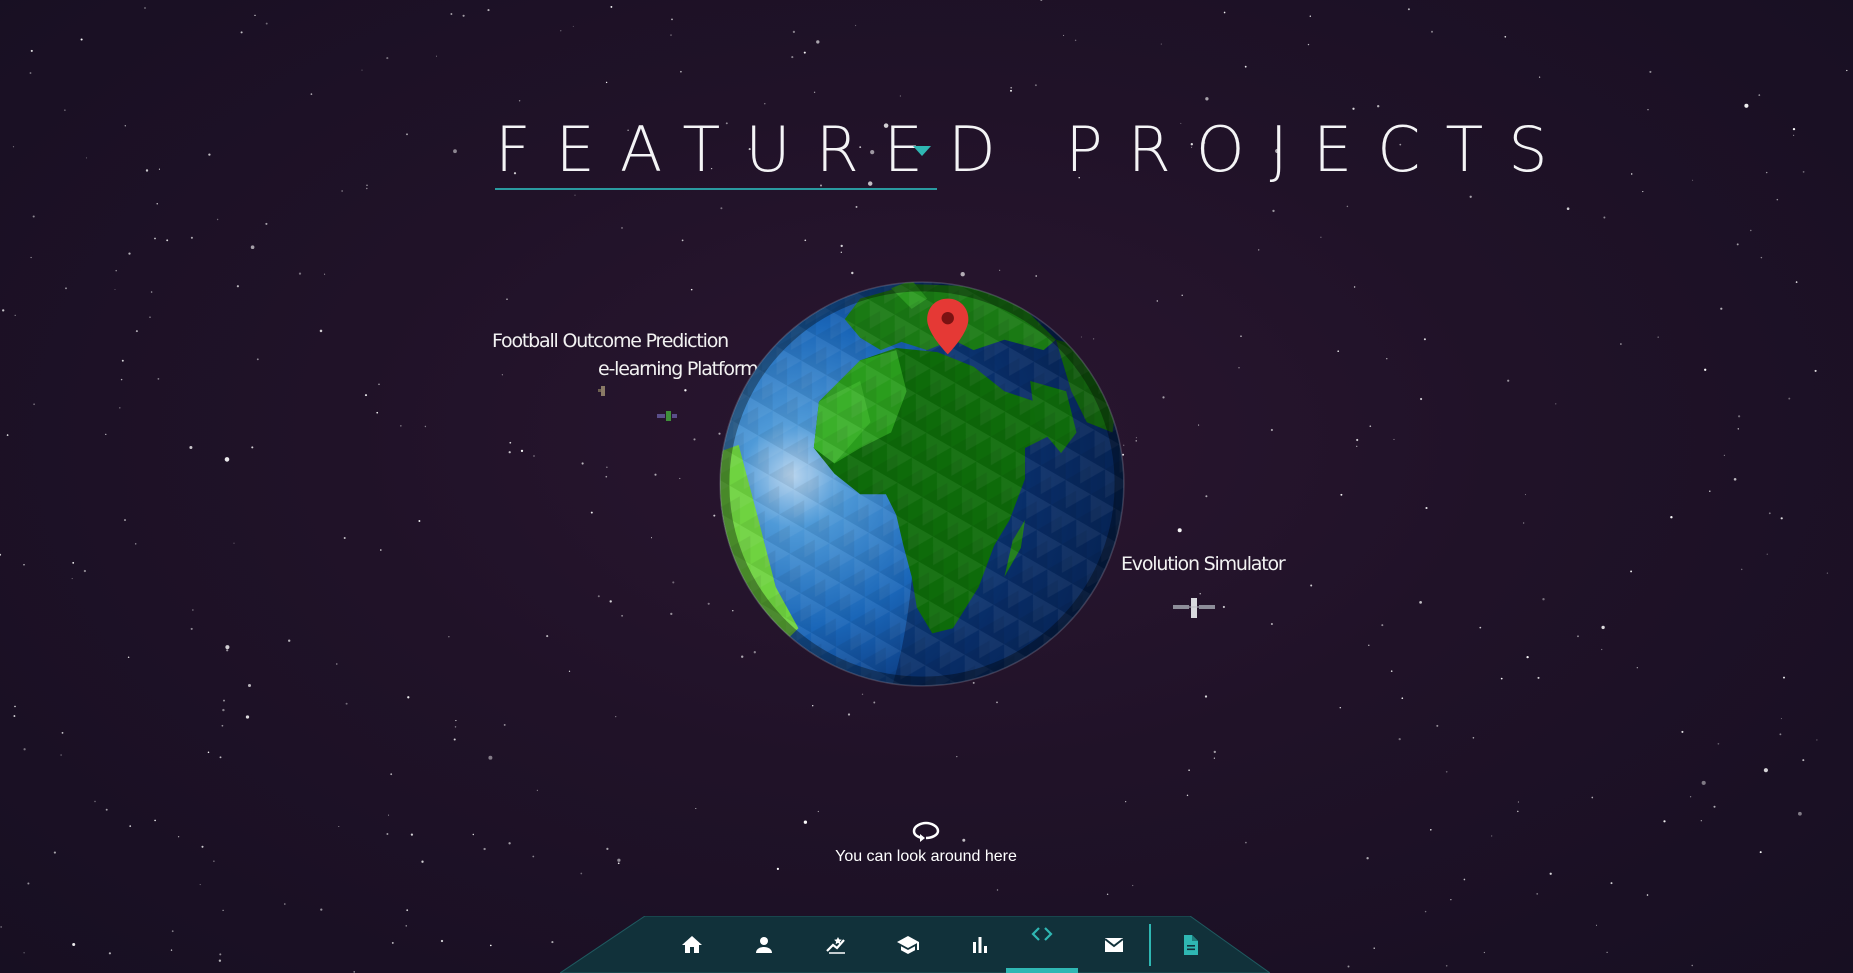 This screenshot has width=1853, height=973. I want to click on nav-home, so click(692, 944).